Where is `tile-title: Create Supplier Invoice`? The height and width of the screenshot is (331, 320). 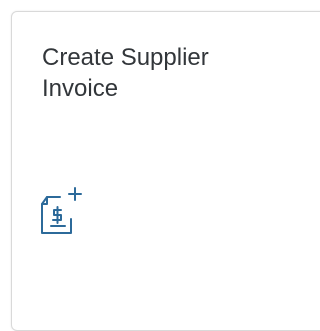 tile-title: Create Supplier Invoice is located at coordinates (125, 73).